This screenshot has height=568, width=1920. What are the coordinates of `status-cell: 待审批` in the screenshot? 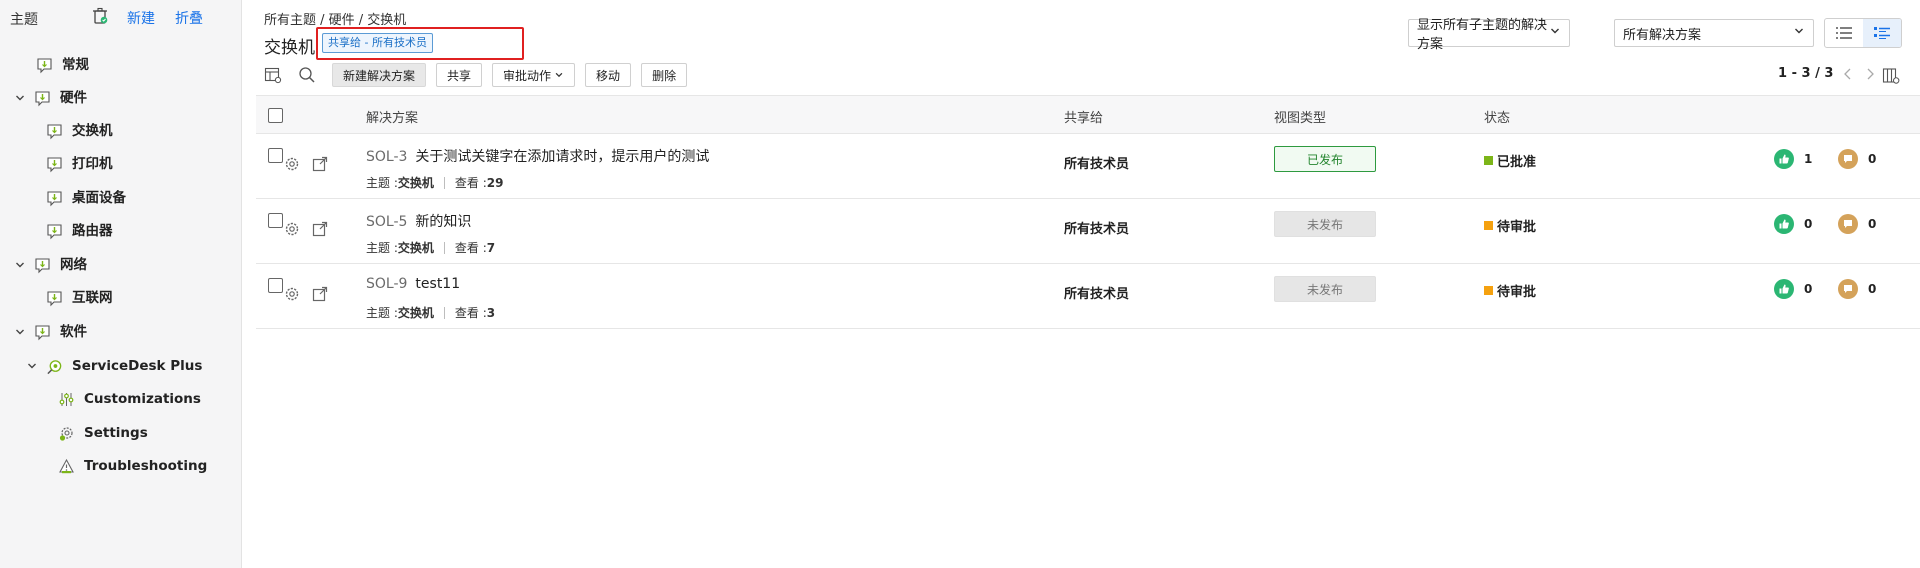 It's located at (1510, 290).